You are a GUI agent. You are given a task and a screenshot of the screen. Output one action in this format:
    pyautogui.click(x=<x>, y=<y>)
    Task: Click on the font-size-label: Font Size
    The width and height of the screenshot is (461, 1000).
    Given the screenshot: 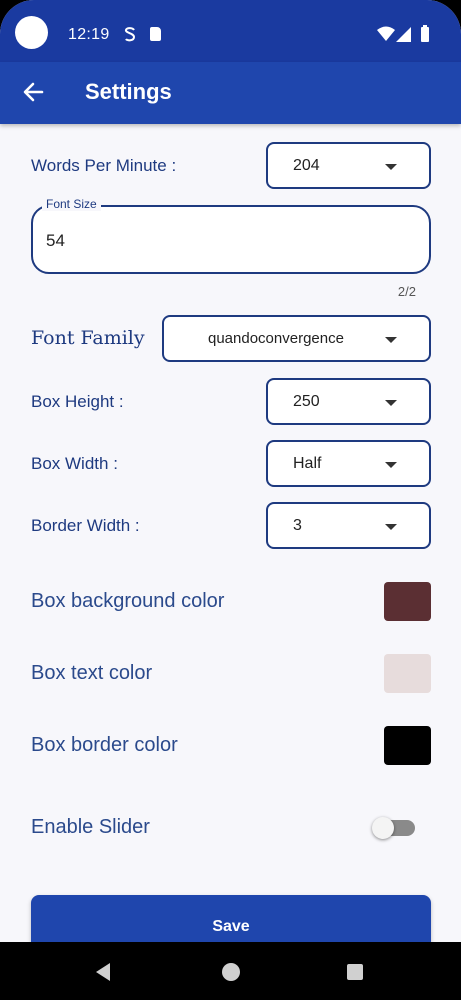 What is the action you would take?
    pyautogui.click(x=71, y=204)
    